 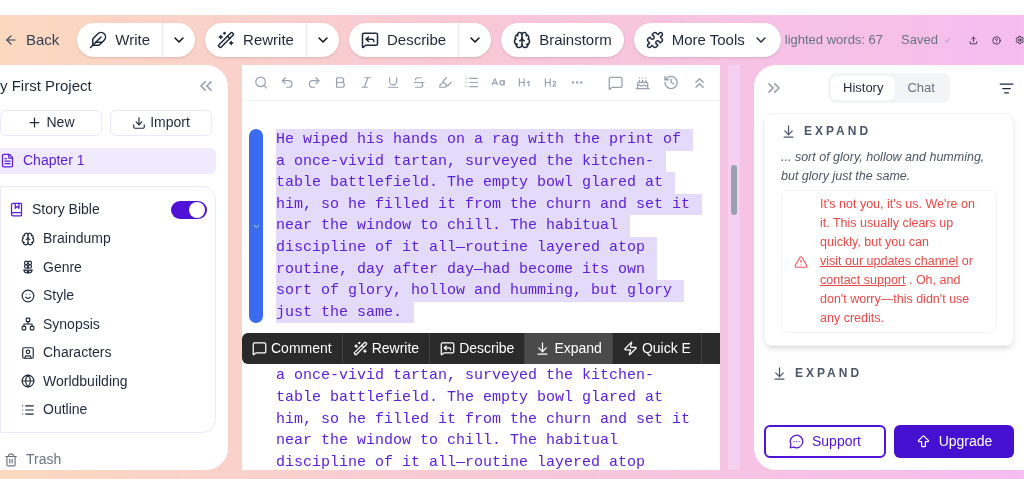 What do you see at coordinates (863, 280) in the screenshot?
I see `error-link: contact support` at bounding box center [863, 280].